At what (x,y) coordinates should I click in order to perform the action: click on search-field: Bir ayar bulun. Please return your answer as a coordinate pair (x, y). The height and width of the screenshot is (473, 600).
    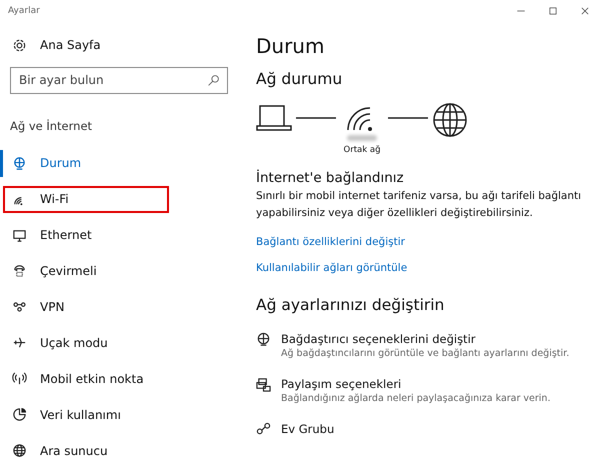
    Looking at the image, I should click on (119, 80).